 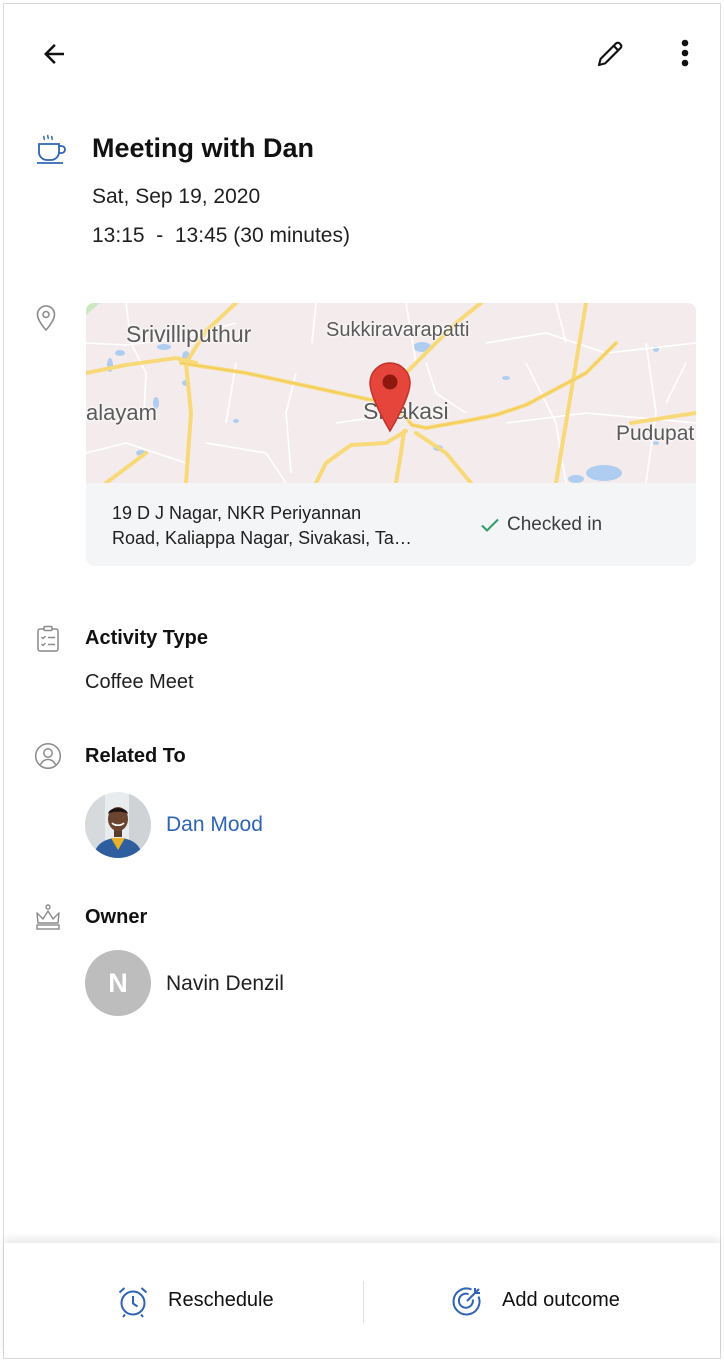 What do you see at coordinates (466, 1301) in the screenshot?
I see `target-icon` at bounding box center [466, 1301].